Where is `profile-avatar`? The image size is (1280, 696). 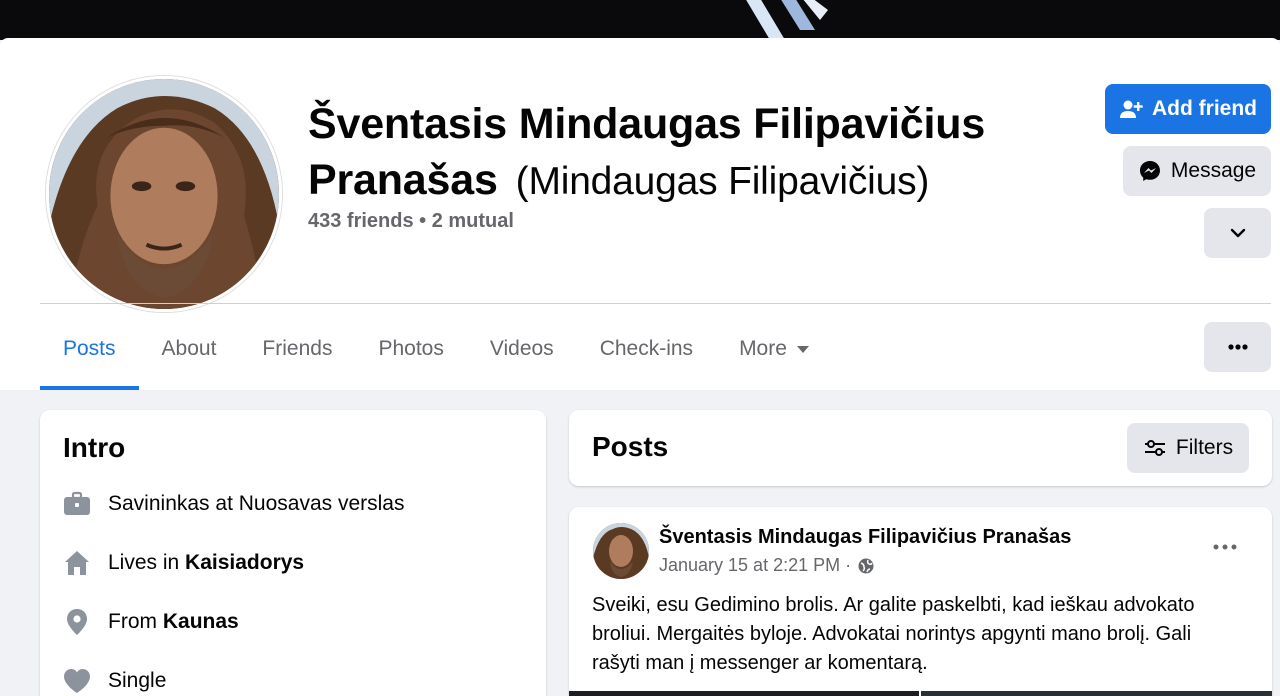 profile-avatar is located at coordinates (164, 194).